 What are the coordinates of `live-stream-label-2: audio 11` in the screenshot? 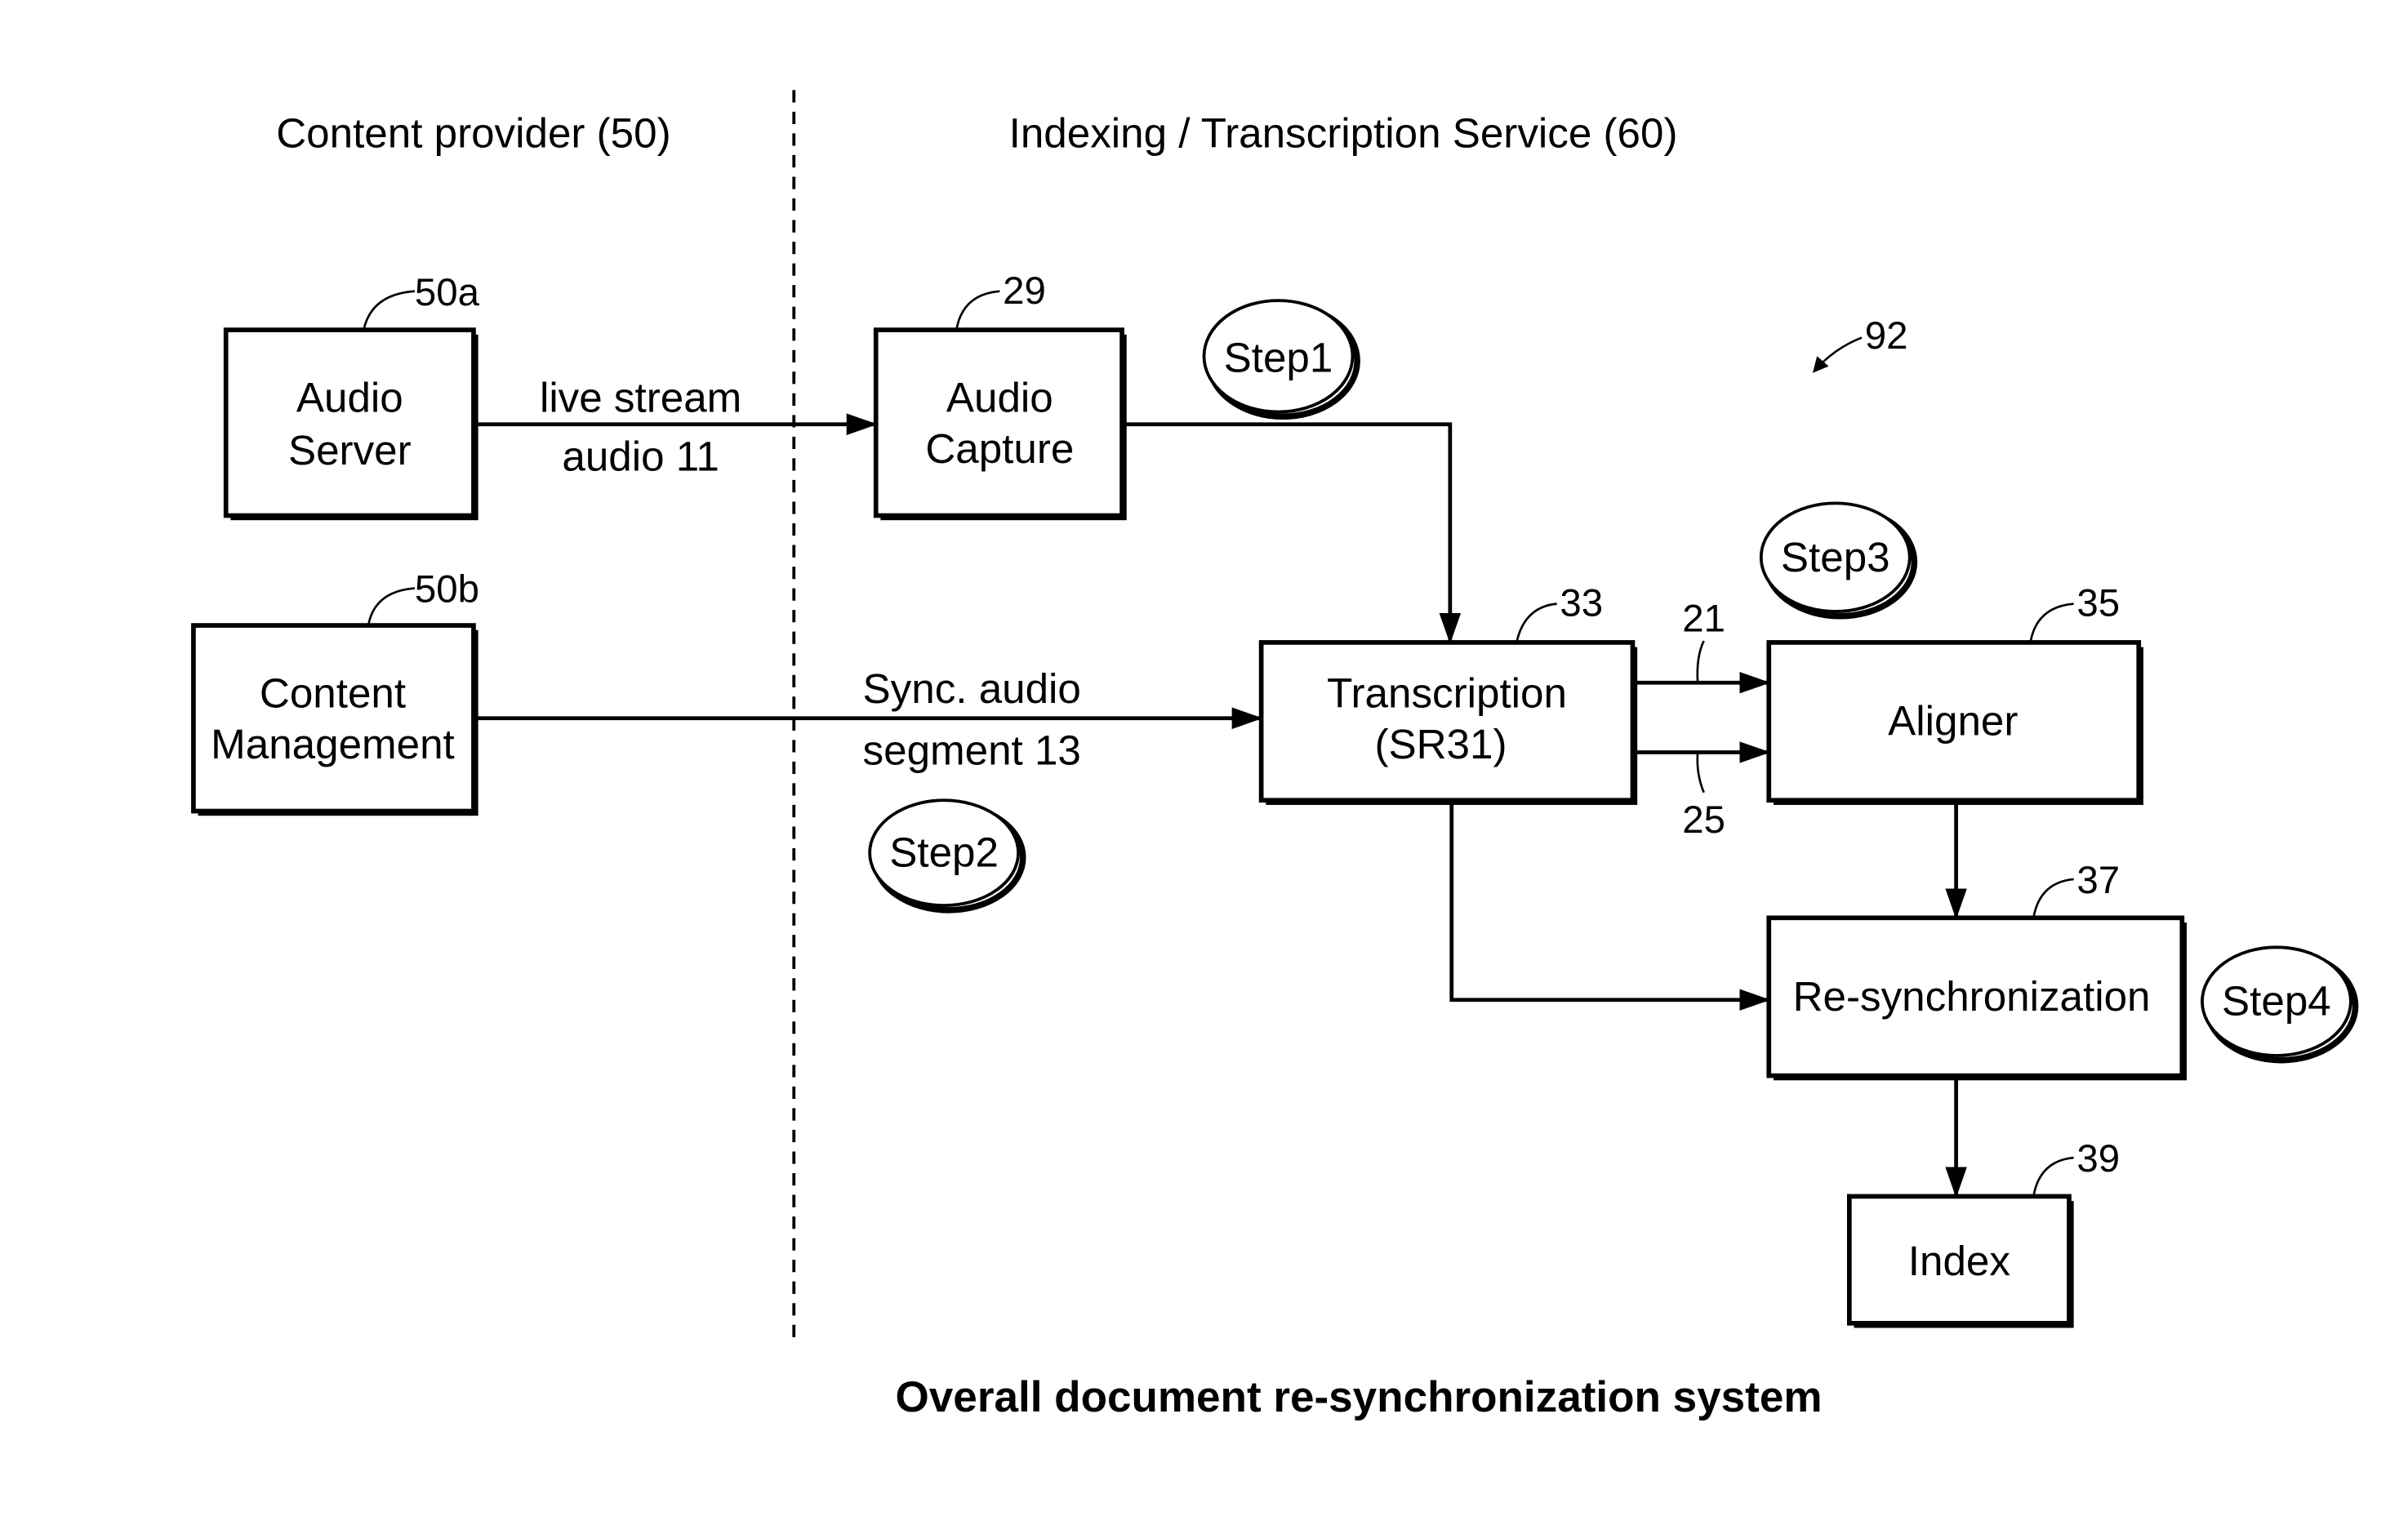 It's located at (640, 457).